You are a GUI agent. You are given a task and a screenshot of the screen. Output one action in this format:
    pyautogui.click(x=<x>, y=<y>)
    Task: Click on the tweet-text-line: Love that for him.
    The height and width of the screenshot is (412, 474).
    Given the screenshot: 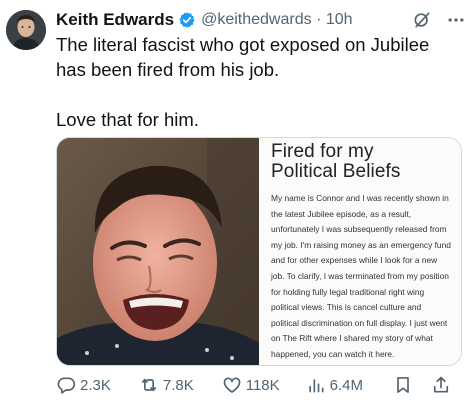 What is the action you would take?
    pyautogui.click(x=127, y=119)
    